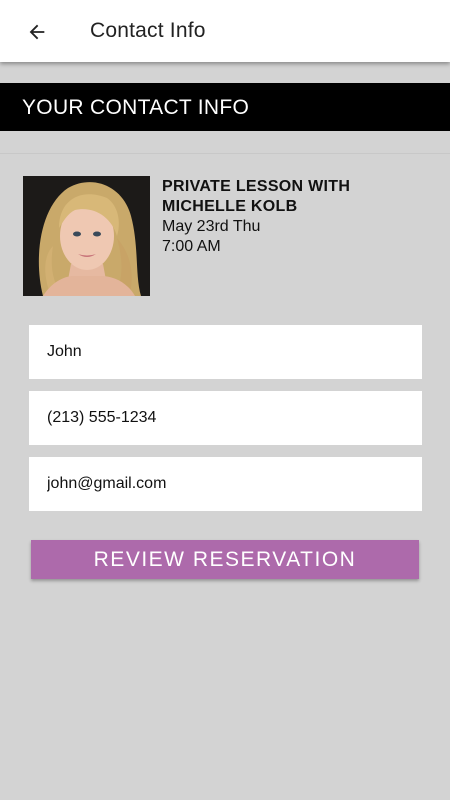  What do you see at coordinates (136, 107) in the screenshot?
I see `section-title: YOUR CONTACT INFO` at bounding box center [136, 107].